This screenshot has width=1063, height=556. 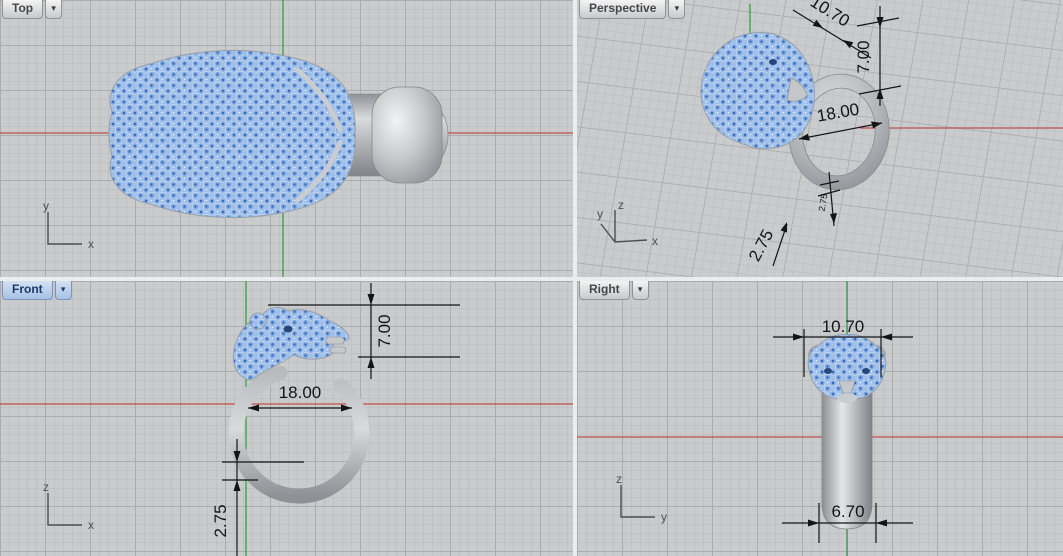 I want to click on dim-band-thickness-perspective: 2.75, so click(x=766, y=244).